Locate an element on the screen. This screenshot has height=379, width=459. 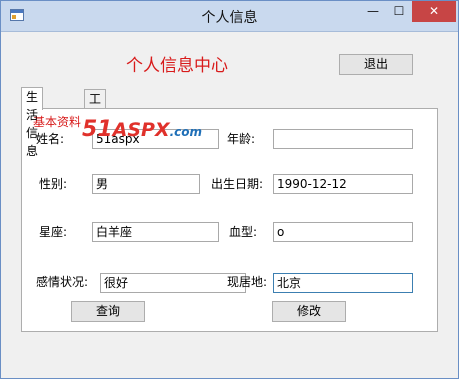
group-label-basic-info: 基本资料 is located at coordinates (57, 122).